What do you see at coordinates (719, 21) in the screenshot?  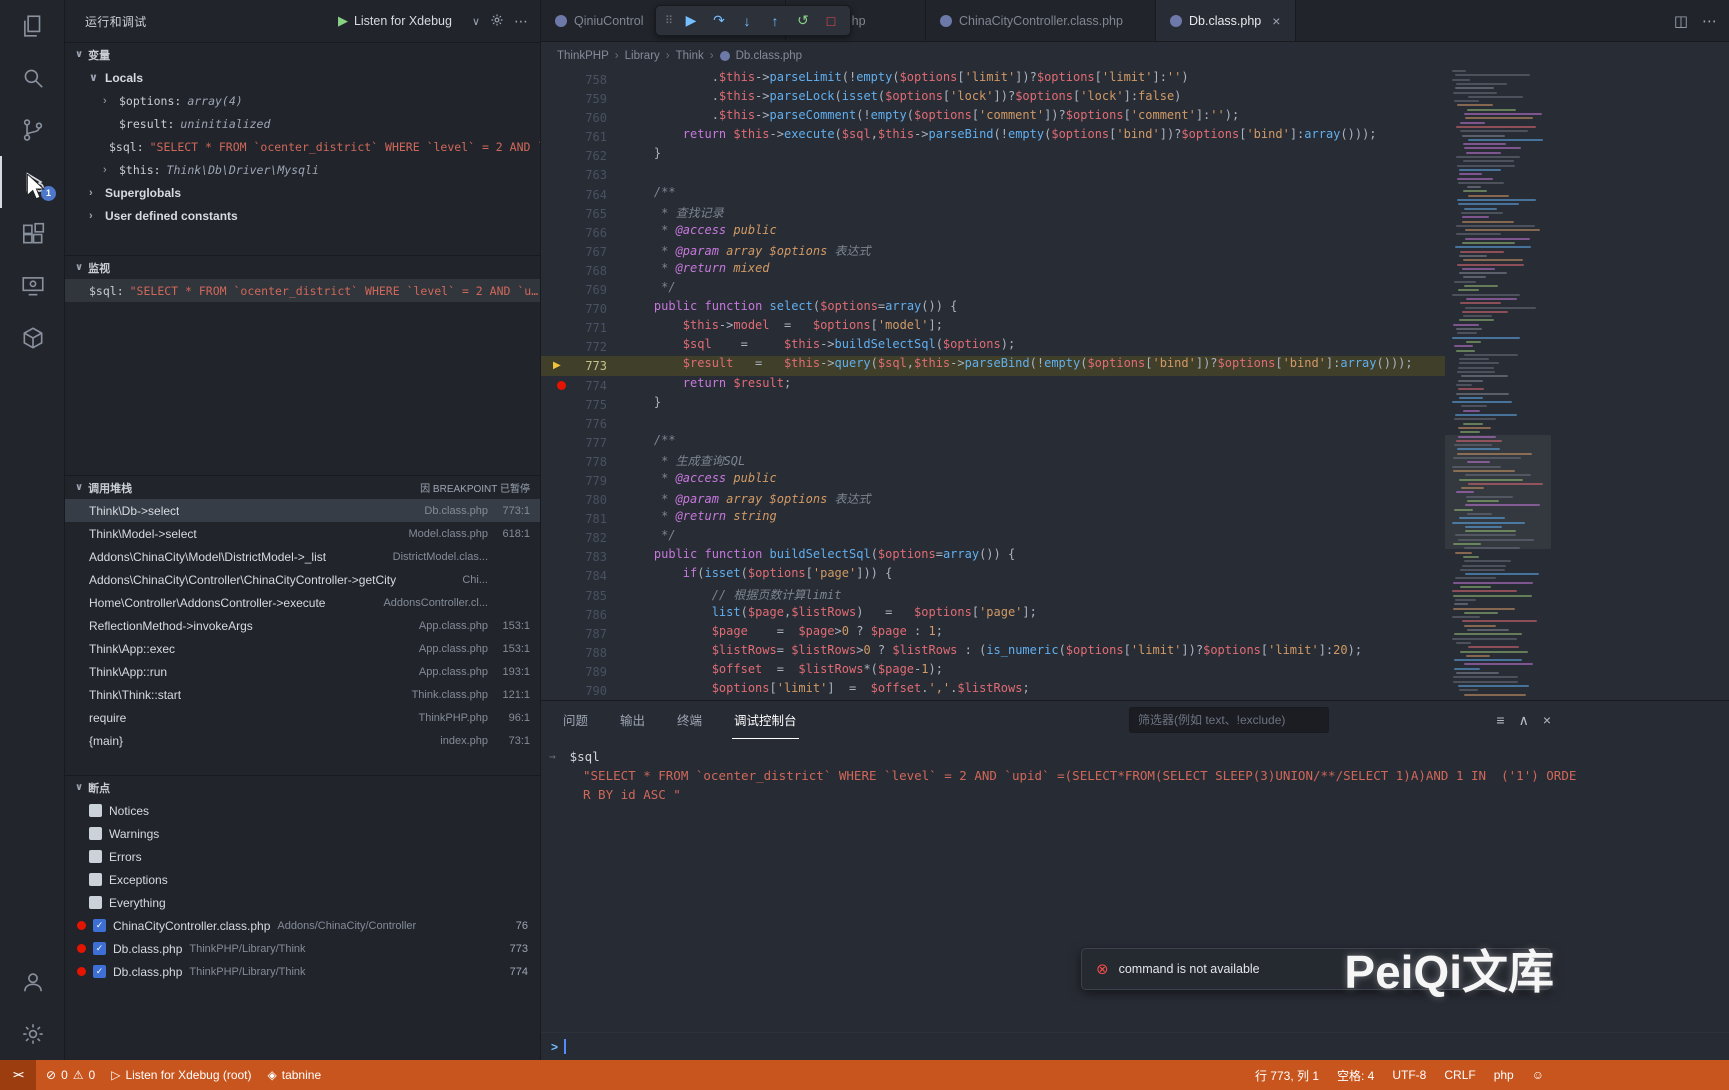 I see `step-over-button: ↷` at bounding box center [719, 21].